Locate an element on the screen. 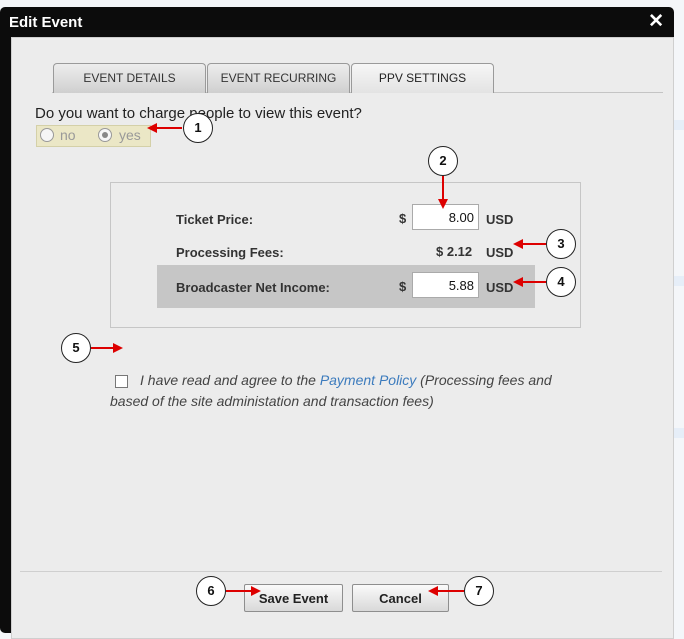 This screenshot has height=639, width=684. callout-3: 3 is located at coordinates (561, 244).